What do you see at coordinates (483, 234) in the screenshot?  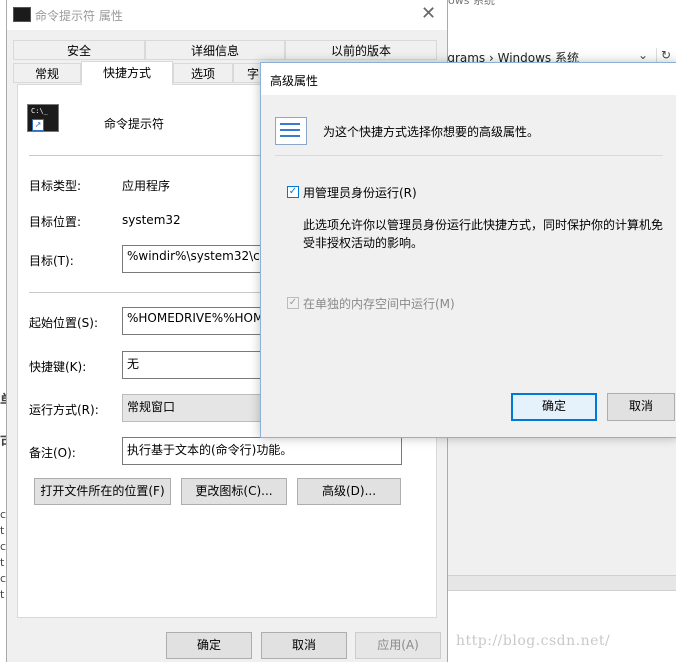 I see `run-as-admin-description: 此选项允许你以管理员身份运行此快捷方式，同时保护你的计算机免受非授权活动的影响。` at bounding box center [483, 234].